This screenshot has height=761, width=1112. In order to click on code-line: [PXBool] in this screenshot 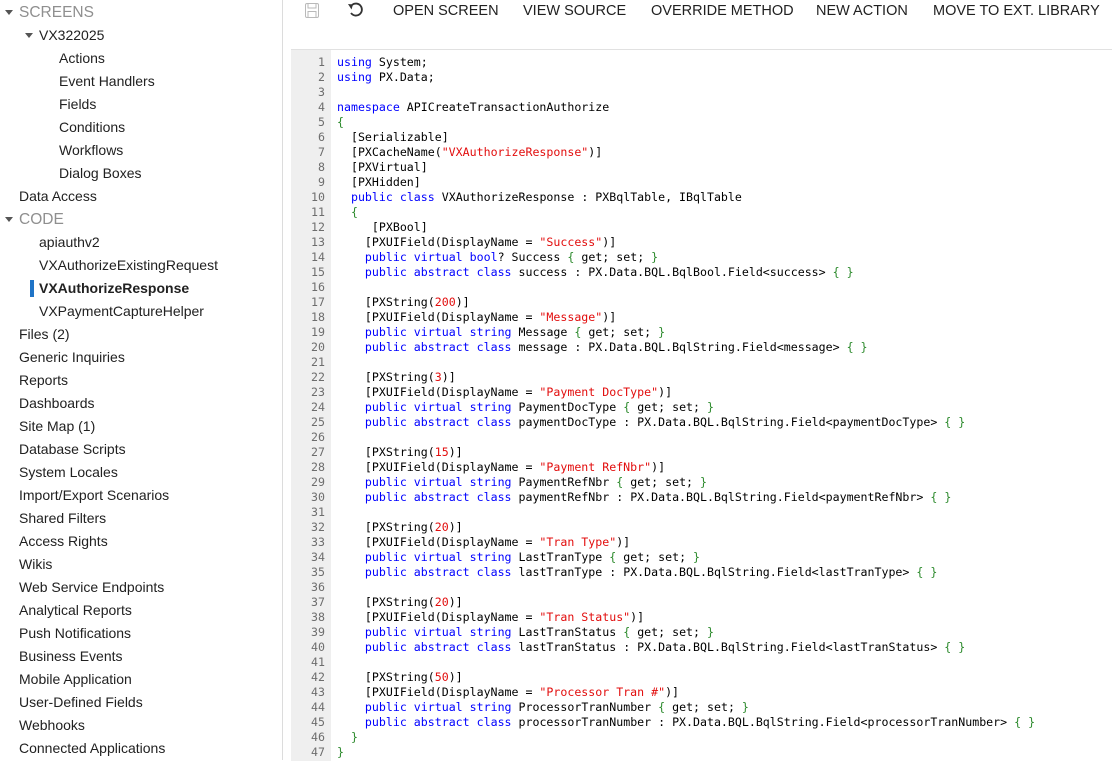, I will do `click(382, 227)`.